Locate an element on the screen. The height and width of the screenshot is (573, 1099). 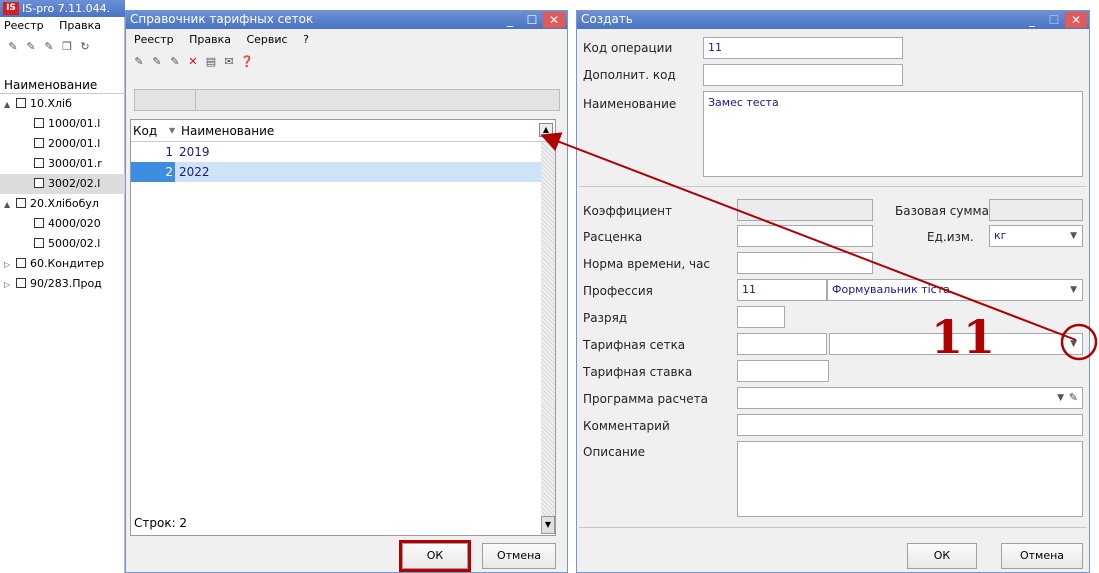
profession-select: Формувальник тіста ▼ is located at coordinates (955, 290).